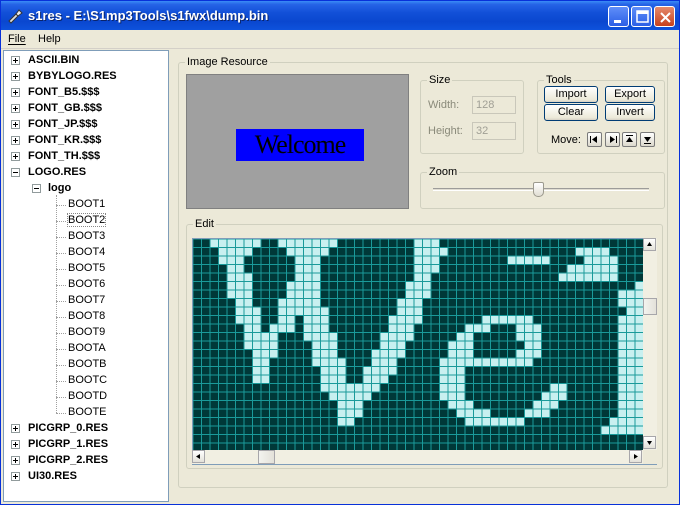 The height and width of the screenshot is (505, 680). I want to click on tree-item-logo: logo, so click(59, 188).